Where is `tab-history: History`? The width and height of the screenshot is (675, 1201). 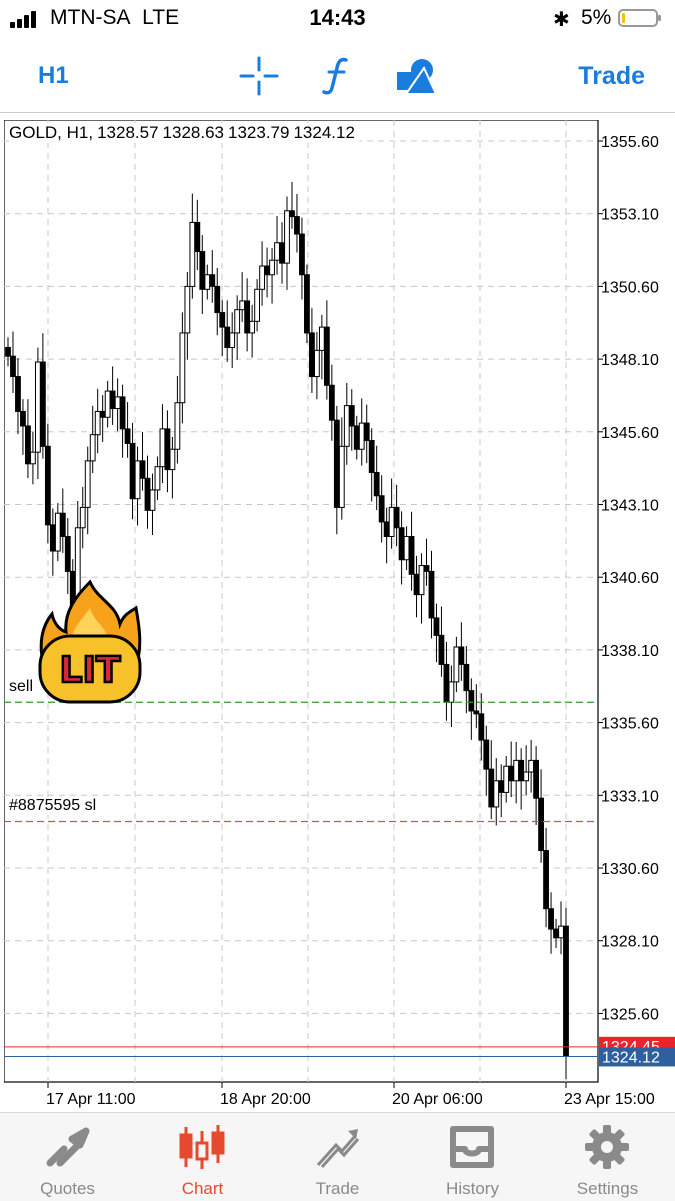 tab-history: History is located at coordinates (472, 1157).